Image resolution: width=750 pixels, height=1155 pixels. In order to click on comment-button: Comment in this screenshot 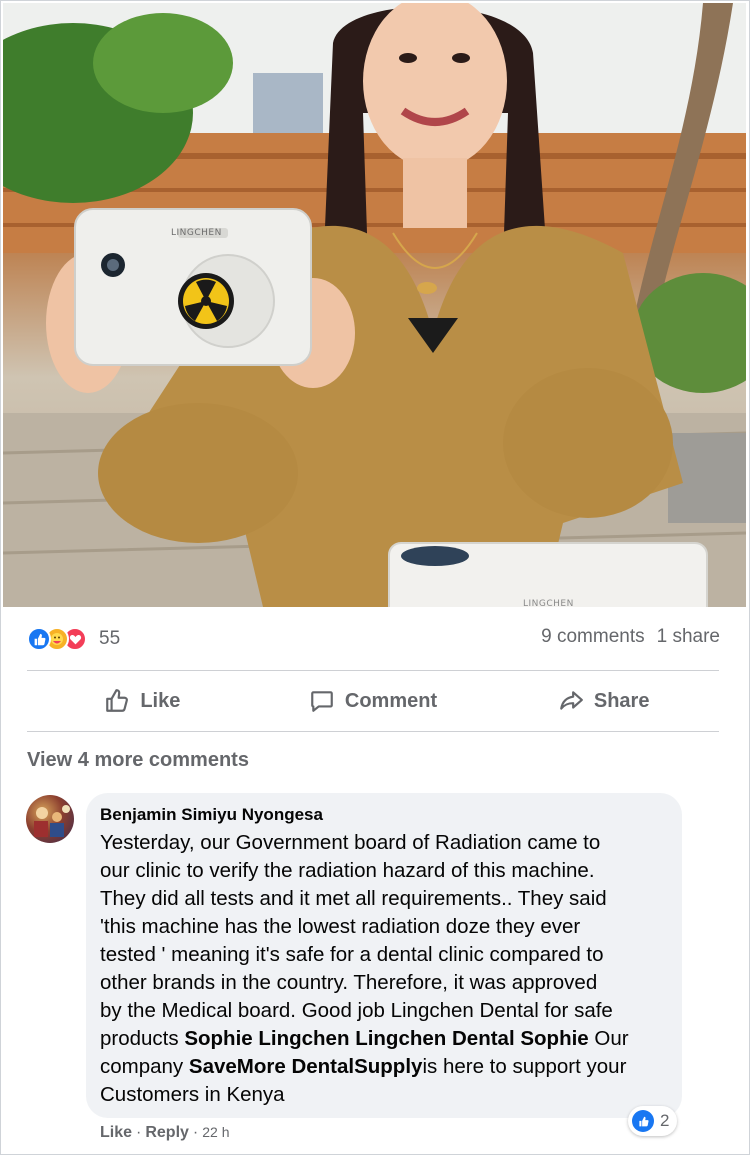, I will do `click(373, 701)`.